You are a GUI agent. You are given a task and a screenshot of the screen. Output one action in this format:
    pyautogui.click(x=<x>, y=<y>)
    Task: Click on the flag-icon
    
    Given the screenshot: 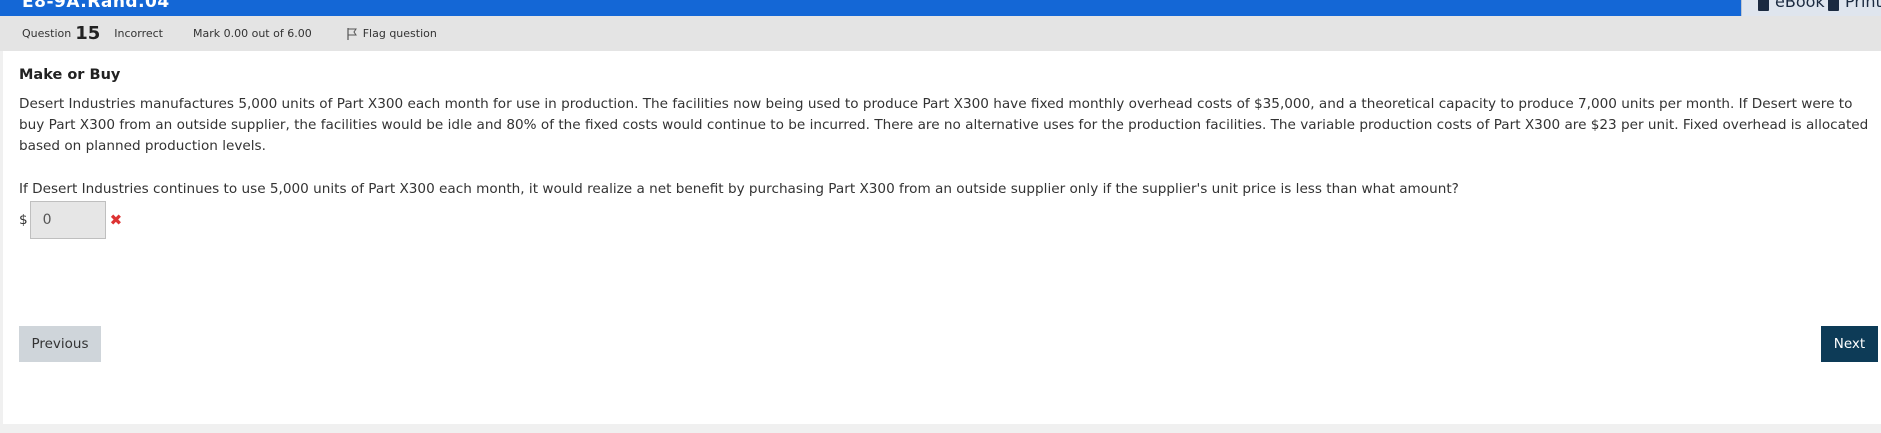 What is the action you would take?
    pyautogui.click(x=352, y=33)
    